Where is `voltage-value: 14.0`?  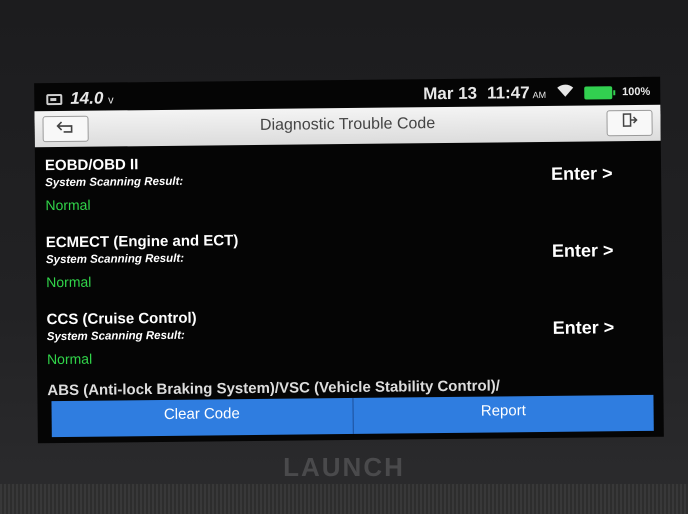
voltage-value: 14.0 is located at coordinates (87, 98).